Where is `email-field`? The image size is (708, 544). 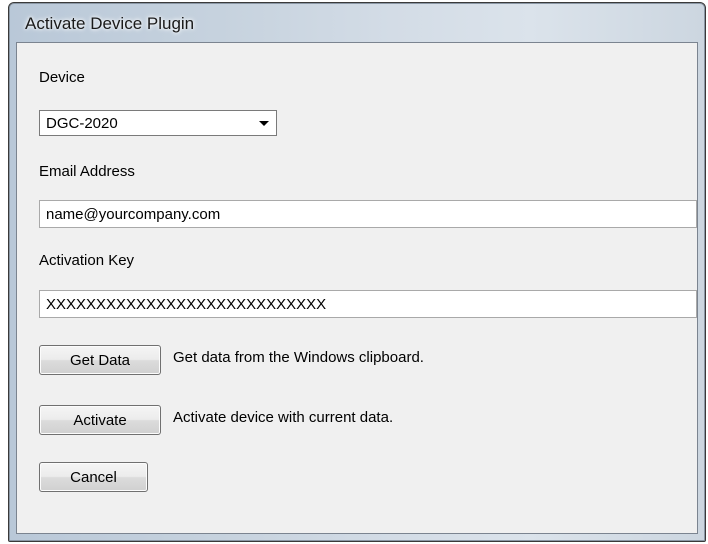
email-field is located at coordinates (368, 214).